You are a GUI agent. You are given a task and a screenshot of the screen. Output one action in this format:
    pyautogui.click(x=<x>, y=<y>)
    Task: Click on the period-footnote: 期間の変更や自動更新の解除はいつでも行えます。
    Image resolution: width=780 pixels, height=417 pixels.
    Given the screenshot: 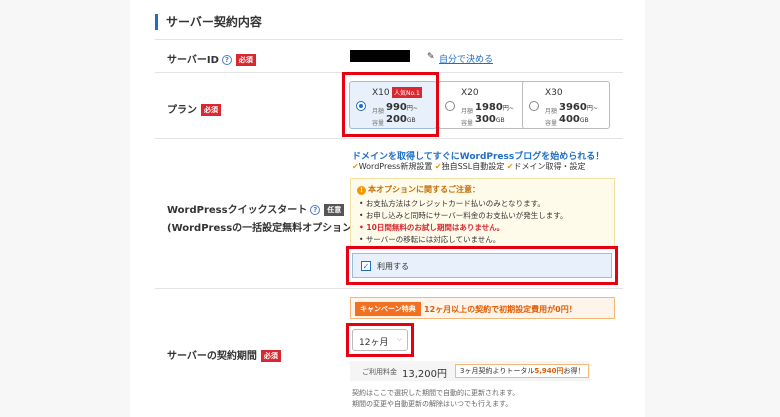 What is the action you would take?
    pyautogui.click(x=432, y=404)
    